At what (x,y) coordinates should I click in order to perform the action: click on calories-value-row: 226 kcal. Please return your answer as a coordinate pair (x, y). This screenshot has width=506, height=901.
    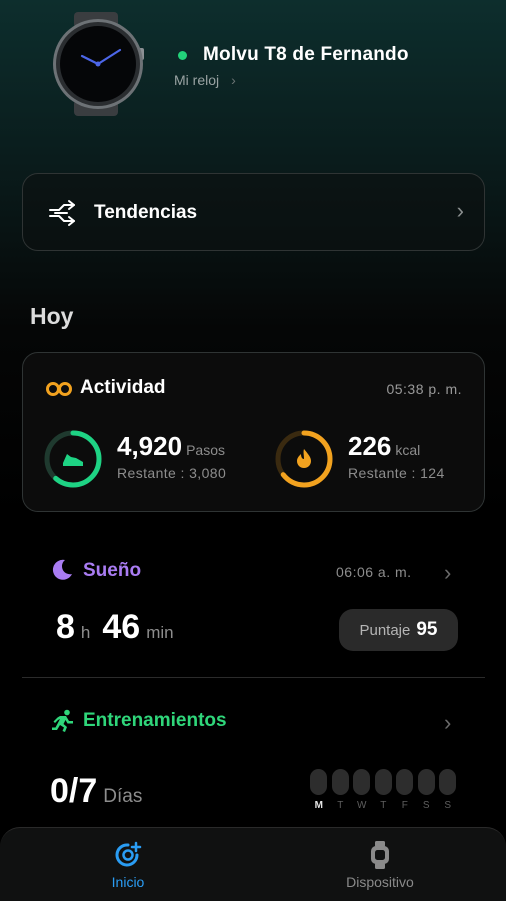
    Looking at the image, I should click on (384, 446).